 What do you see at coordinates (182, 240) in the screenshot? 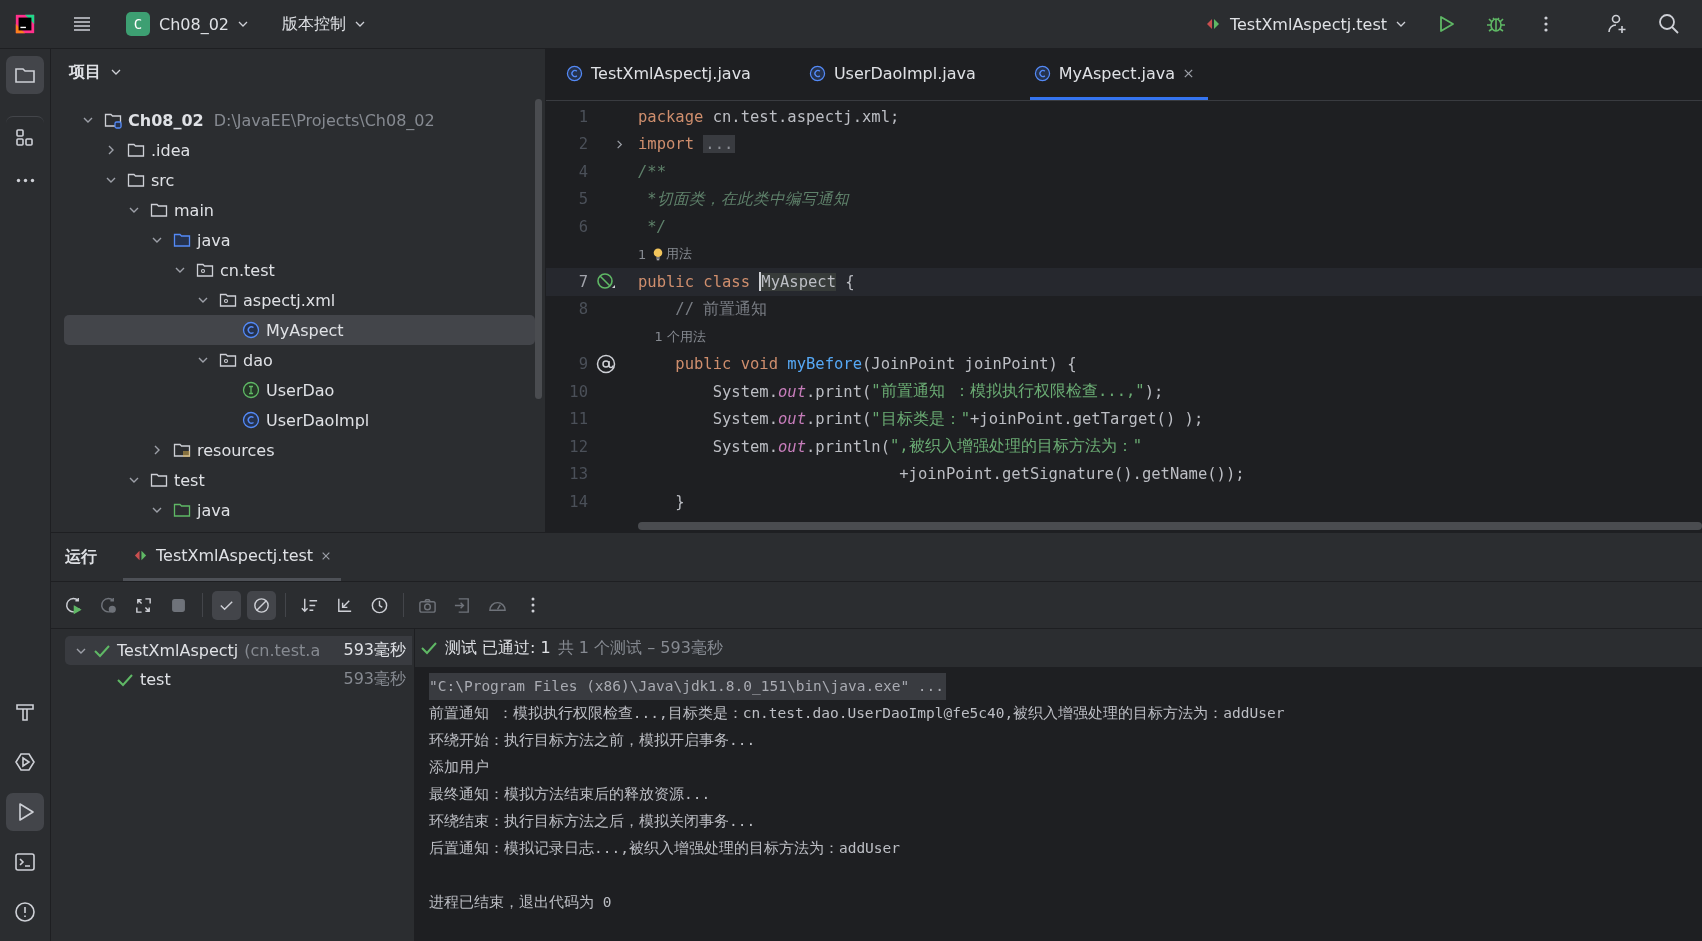
I see `source-folder-icon` at bounding box center [182, 240].